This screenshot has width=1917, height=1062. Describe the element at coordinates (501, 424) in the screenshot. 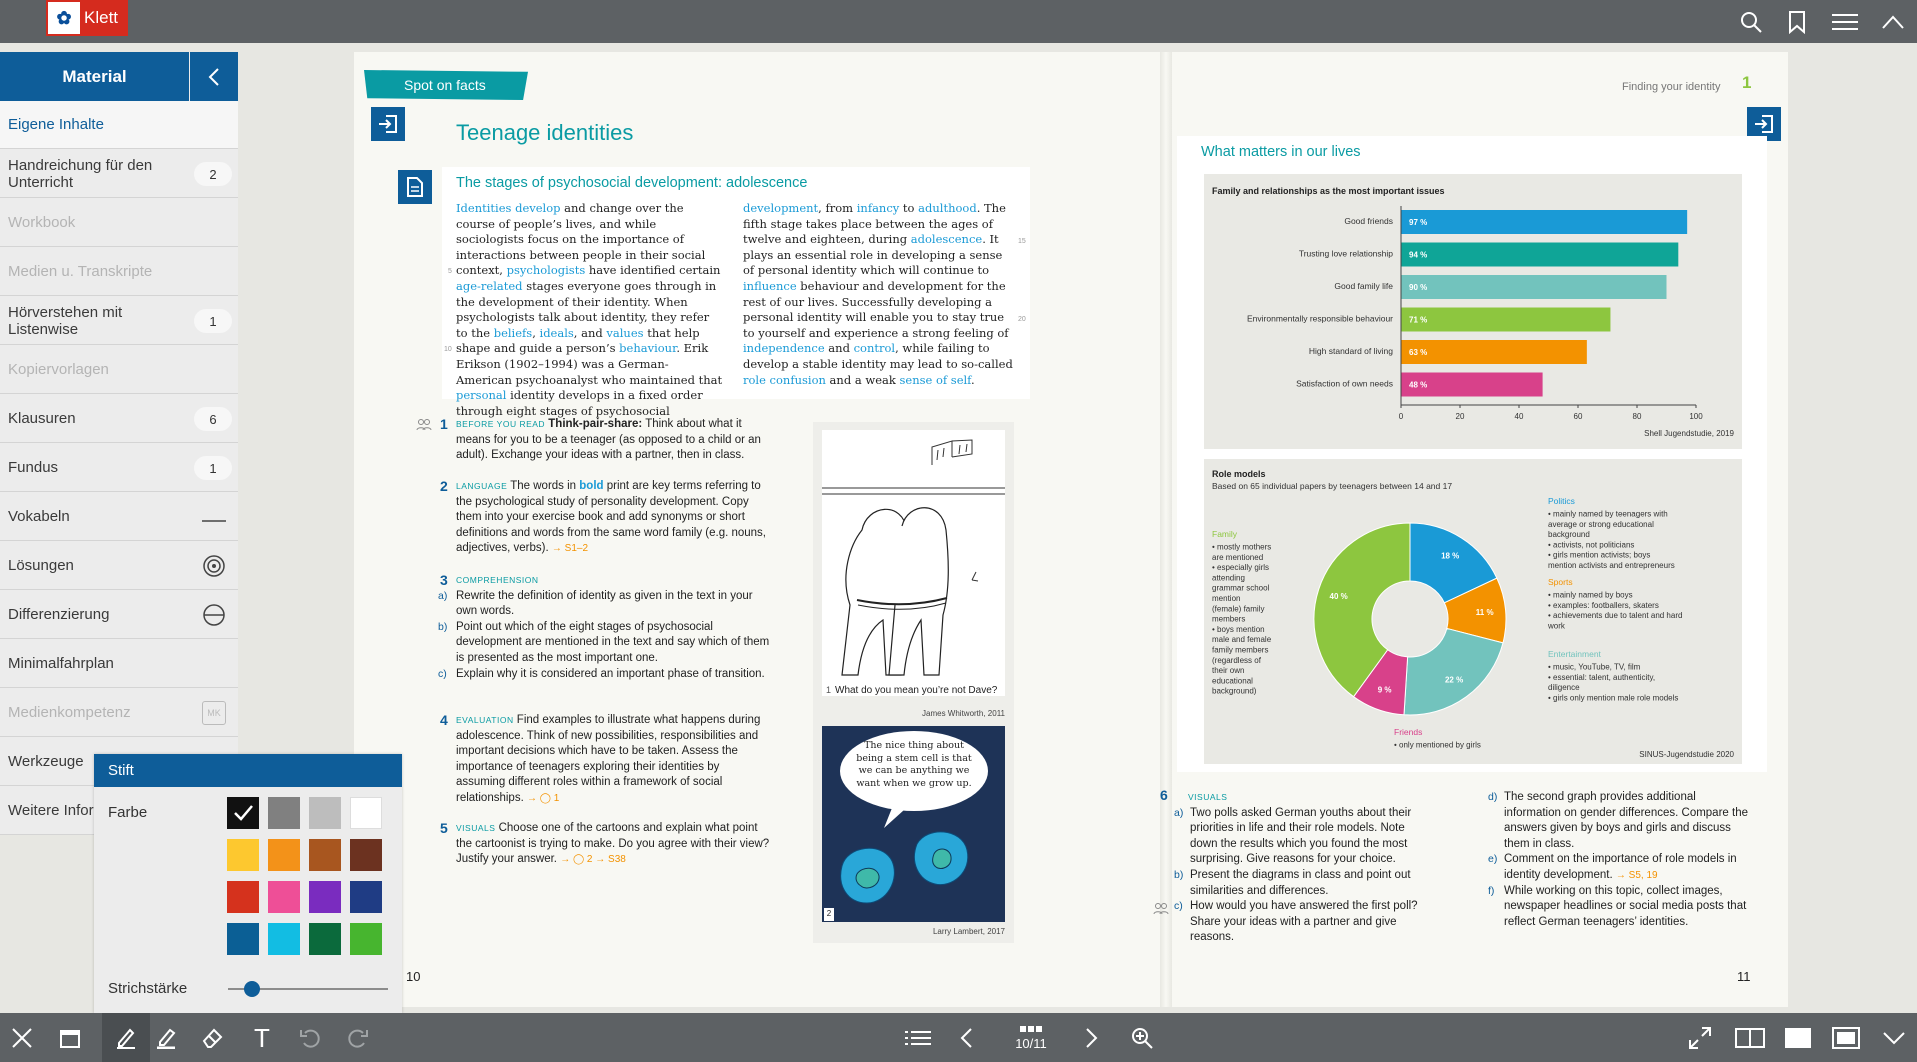

I see `task-type-label: BEFORE YOU READ` at that location.